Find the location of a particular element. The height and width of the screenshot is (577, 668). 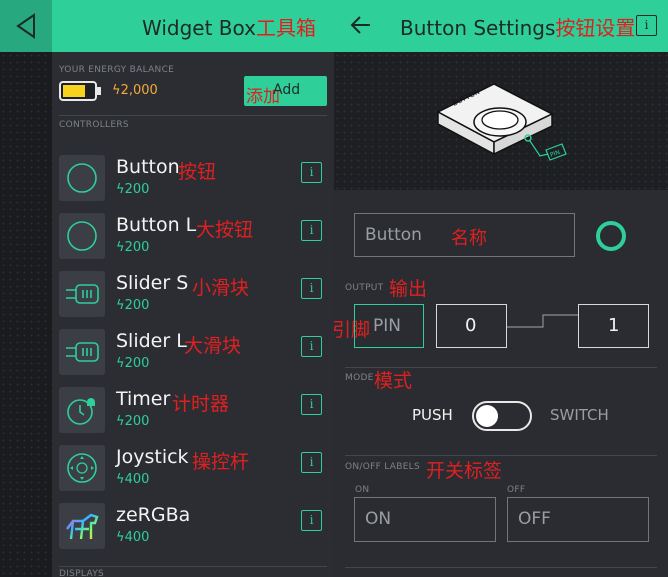

joystick-icon is located at coordinates (82, 468).